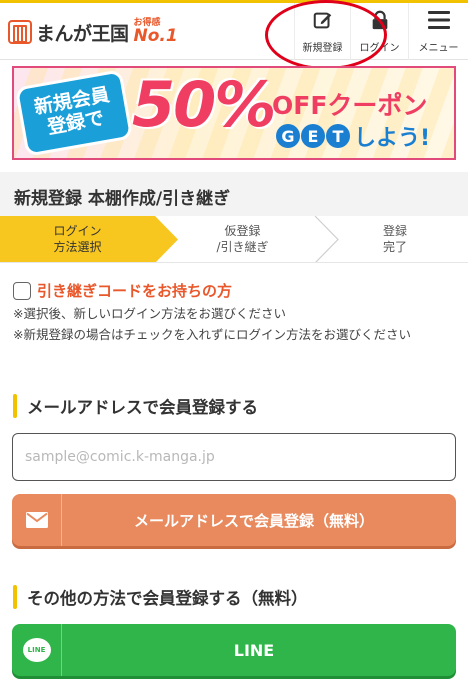 The image size is (468, 687). Describe the element at coordinates (149, 313) in the screenshot. I see `transfer-note-1: ※選択後、新しいログイン方法をお選びください` at that location.